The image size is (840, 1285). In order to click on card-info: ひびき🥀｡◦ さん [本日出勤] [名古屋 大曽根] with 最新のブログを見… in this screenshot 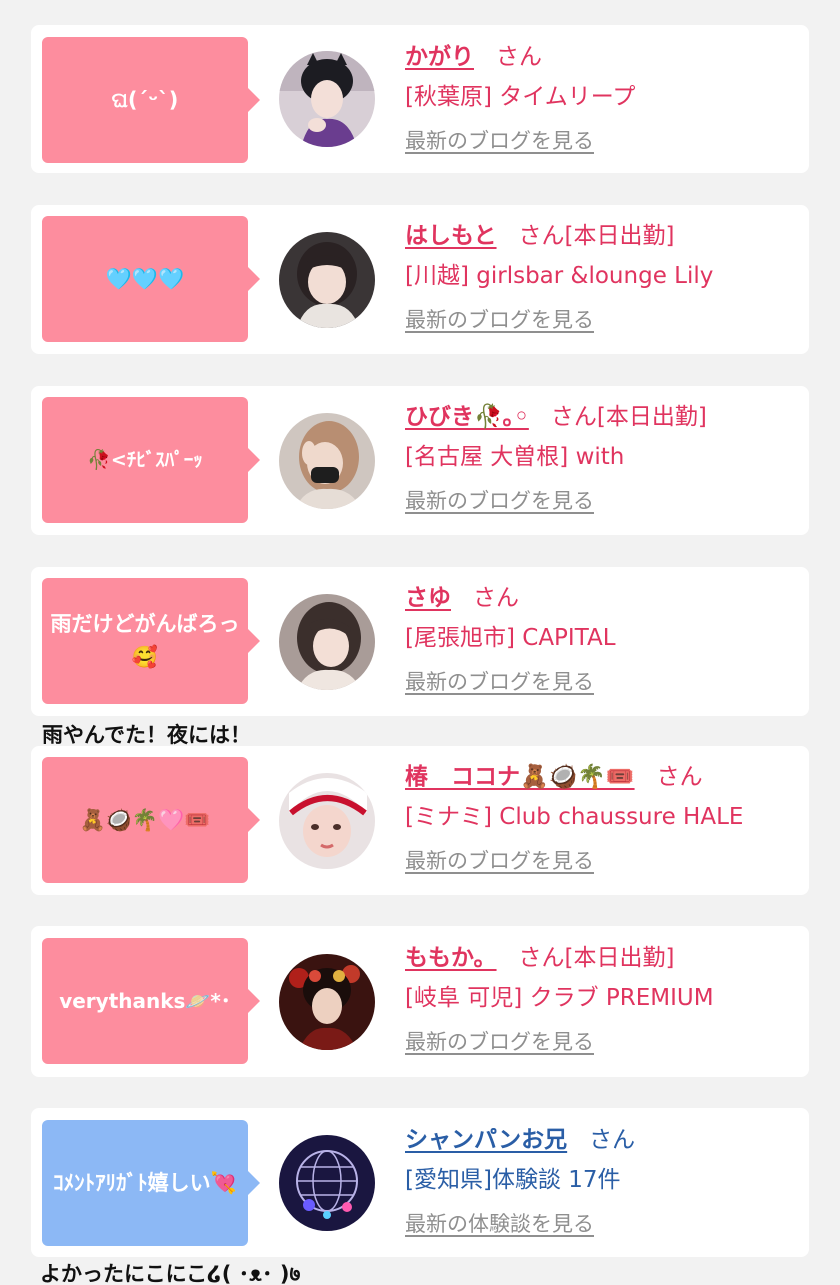, I will do `click(556, 456)`.